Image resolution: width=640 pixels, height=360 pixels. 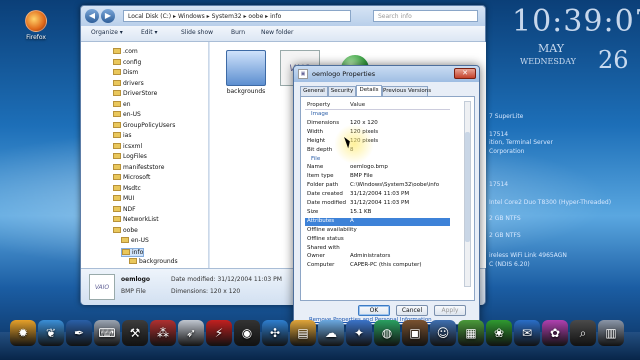 I want to click on chart-icon: ▦, so click(x=471, y=333).